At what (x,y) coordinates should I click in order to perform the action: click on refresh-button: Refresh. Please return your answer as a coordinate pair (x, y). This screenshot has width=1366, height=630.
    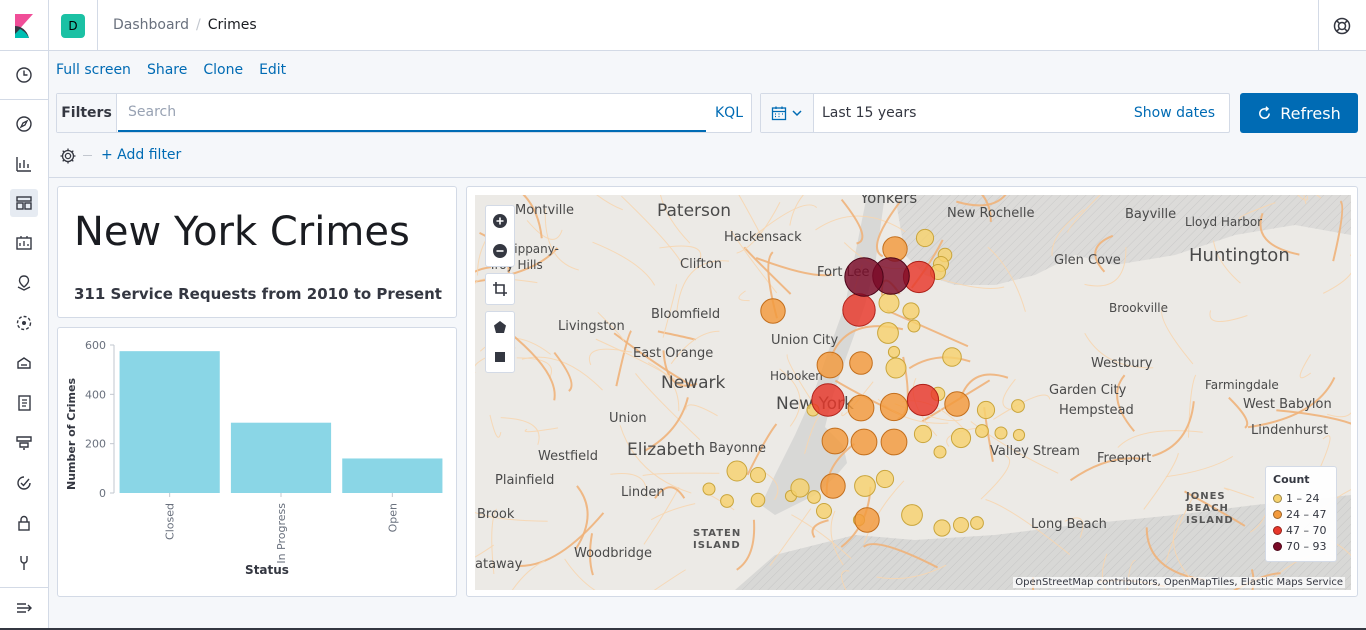
    Looking at the image, I should click on (1299, 113).